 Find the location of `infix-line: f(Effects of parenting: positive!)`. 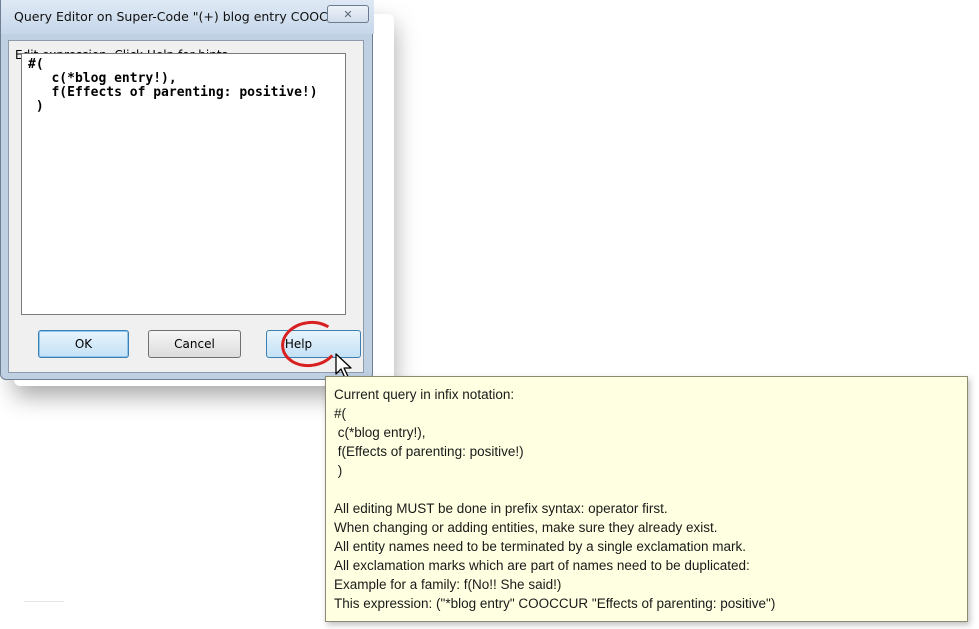

infix-line: f(Effects of parenting: positive!) is located at coordinates (429, 451).